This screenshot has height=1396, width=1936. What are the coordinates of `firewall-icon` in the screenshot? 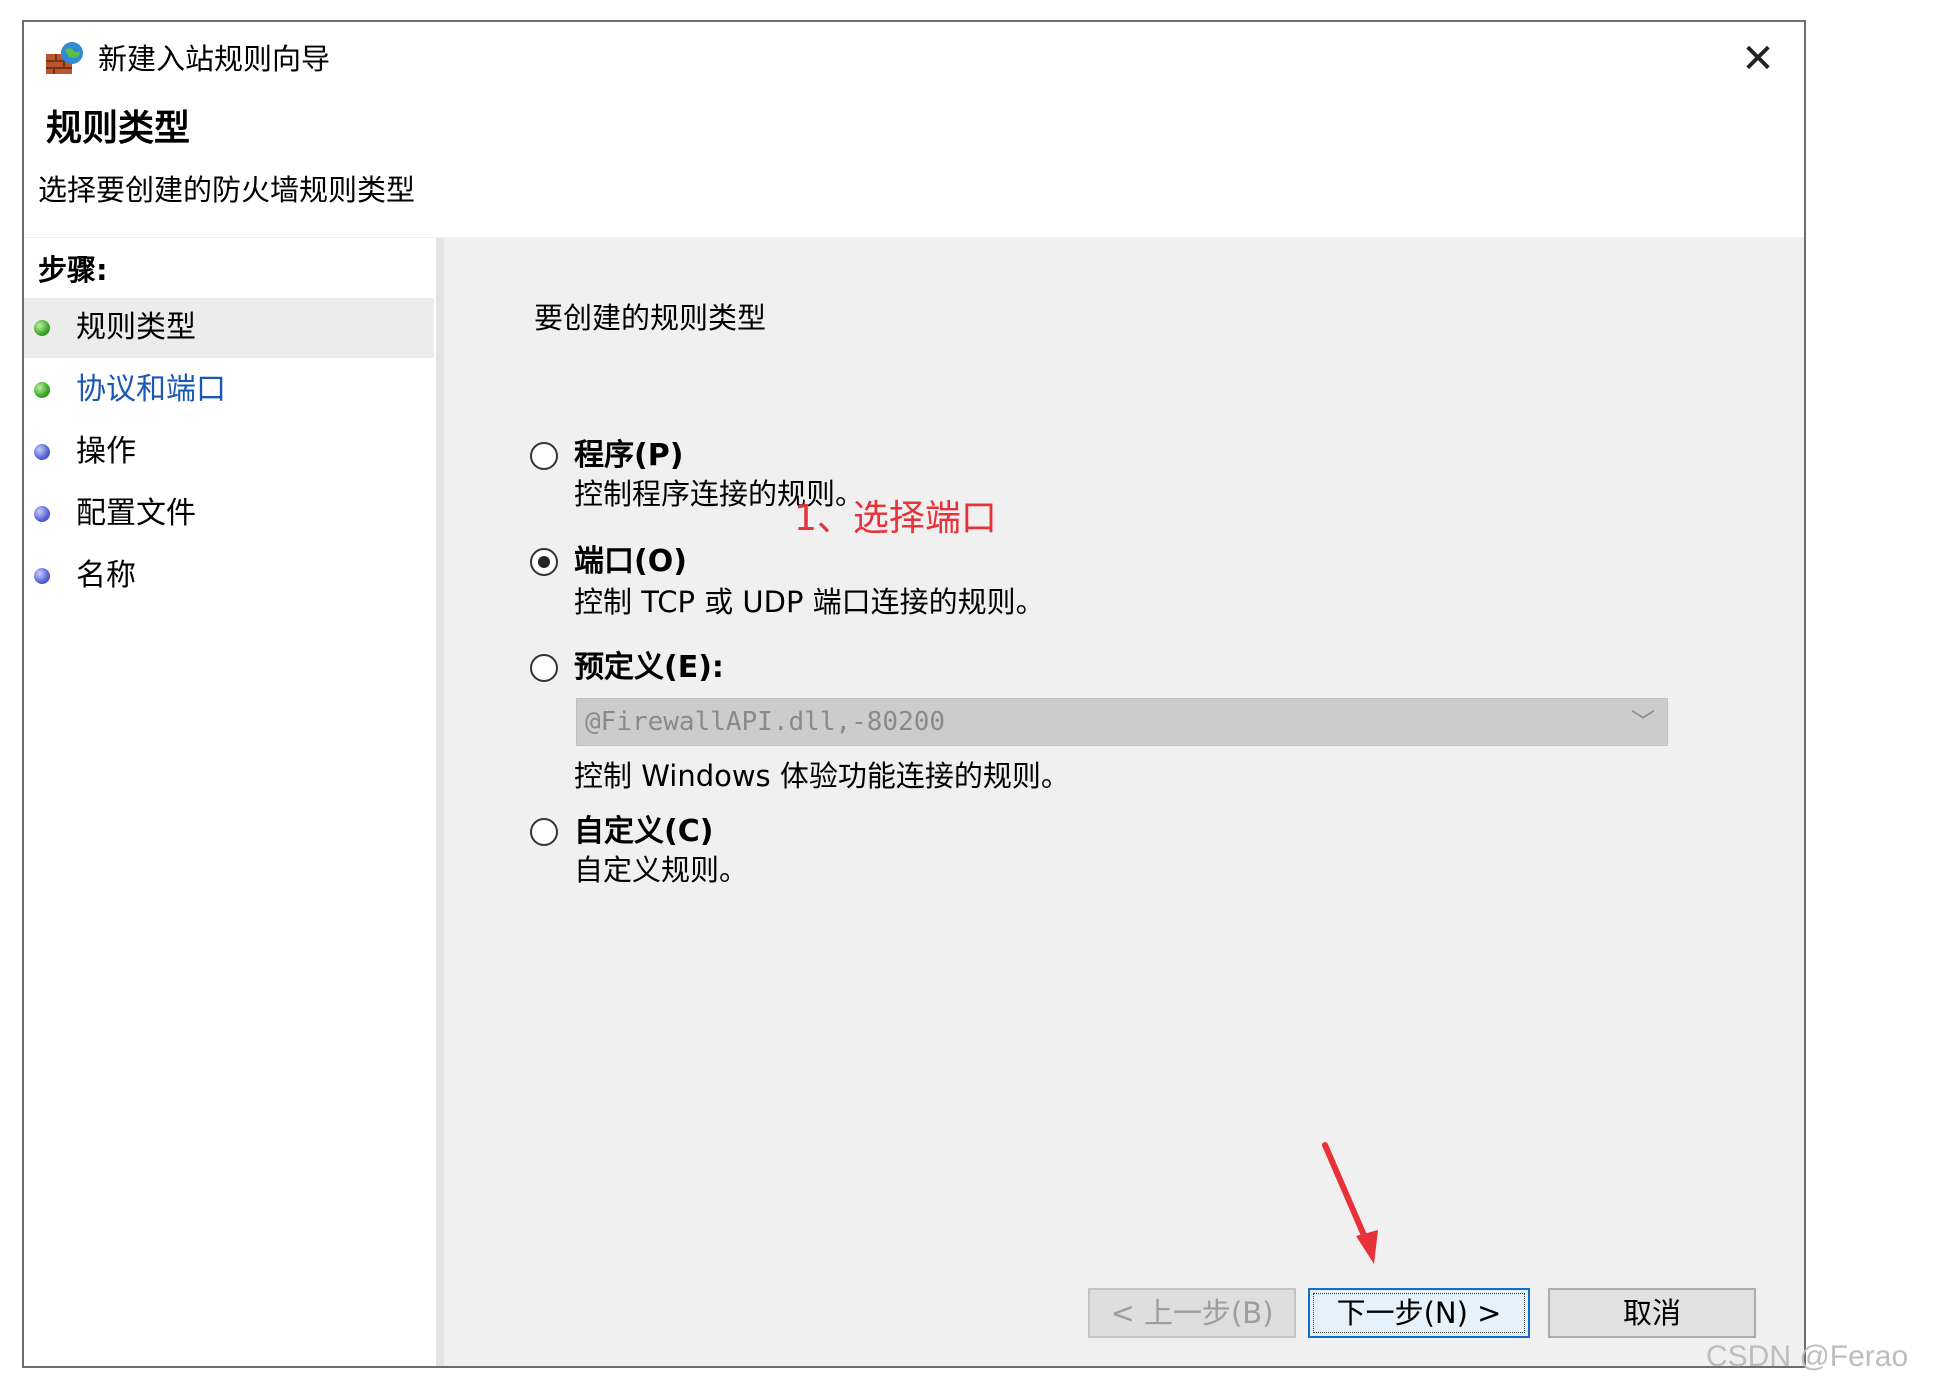 It's located at (65, 59).